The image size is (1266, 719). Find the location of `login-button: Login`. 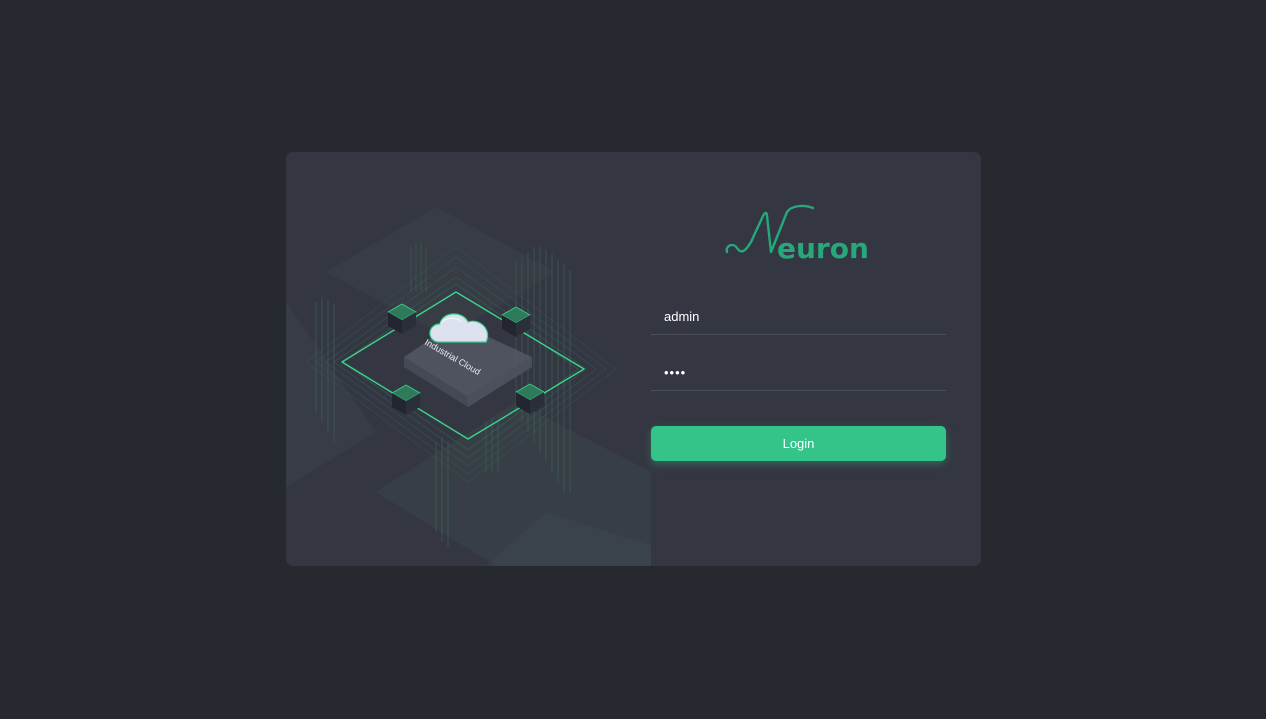

login-button: Login is located at coordinates (798, 443).